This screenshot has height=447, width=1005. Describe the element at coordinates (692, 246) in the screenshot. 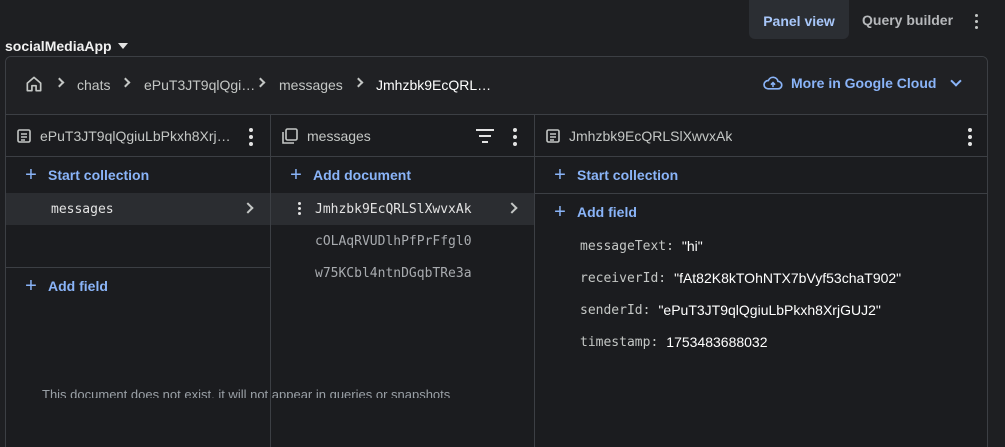

I see `field-value: "hi"` at that location.